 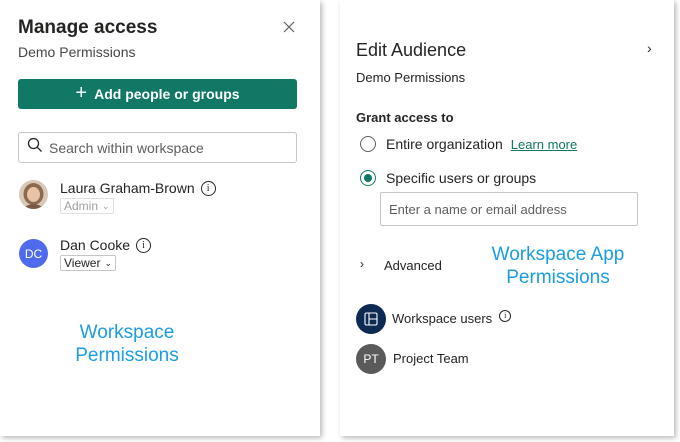 What do you see at coordinates (371, 359) in the screenshot?
I see `avatar-project-team: PT` at bounding box center [371, 359].